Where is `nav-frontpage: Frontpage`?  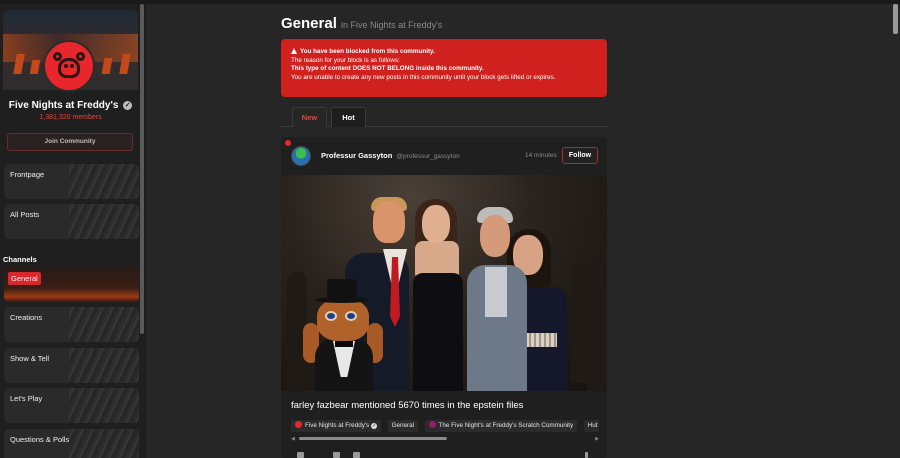 nav-frontpage: Frontpage is located at coordinates (71, 181).